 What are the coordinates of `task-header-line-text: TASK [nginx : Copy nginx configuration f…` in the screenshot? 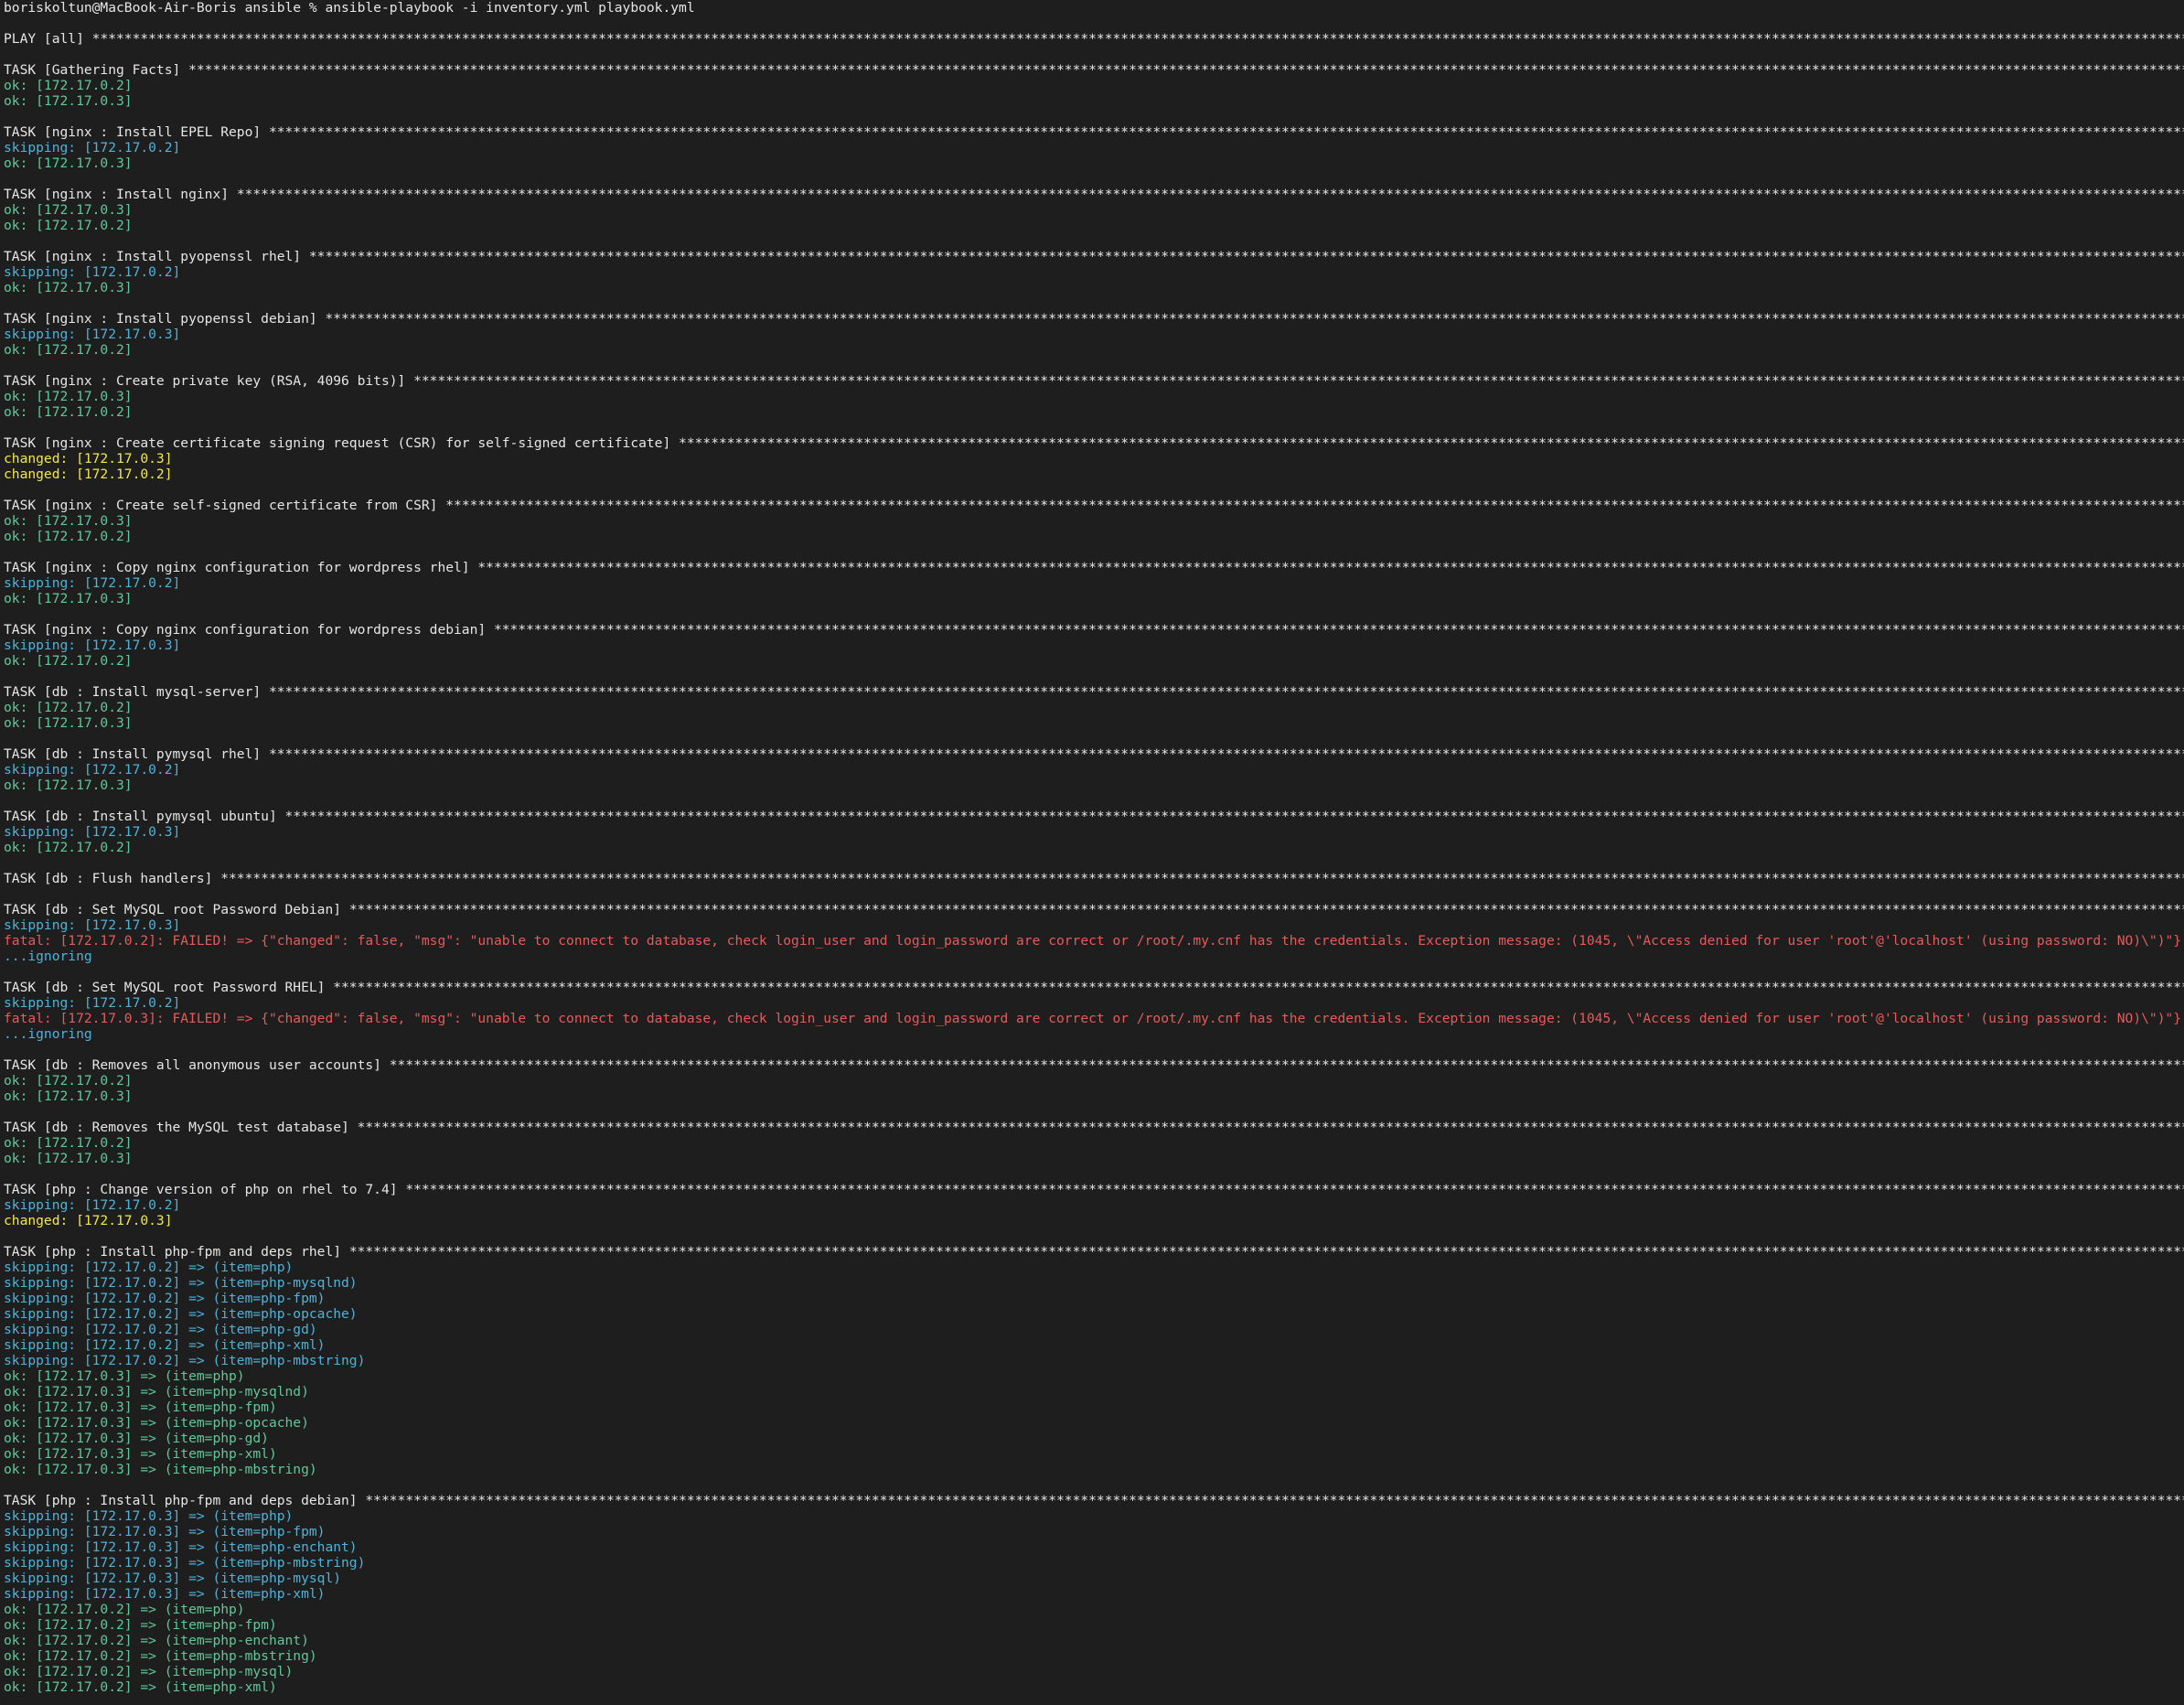 It's located at (249, 630).